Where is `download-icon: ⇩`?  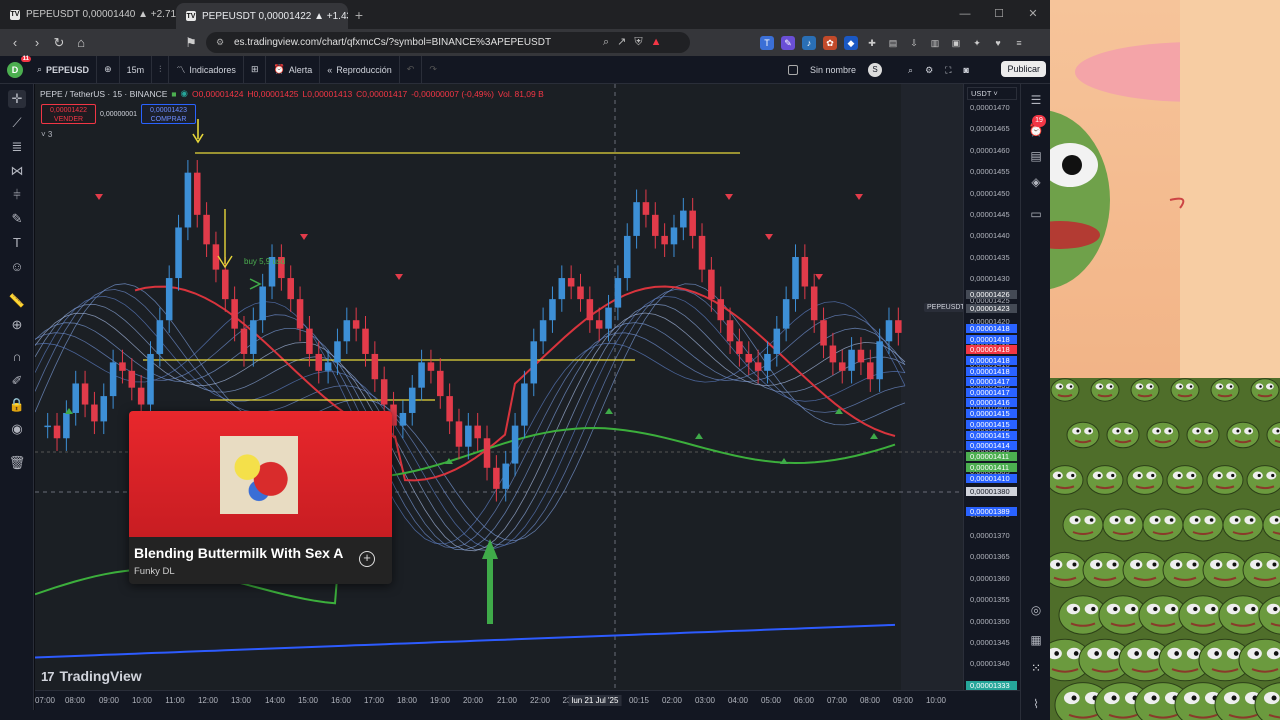
download-icon: ⇩ is located at coordinates (914, 43).